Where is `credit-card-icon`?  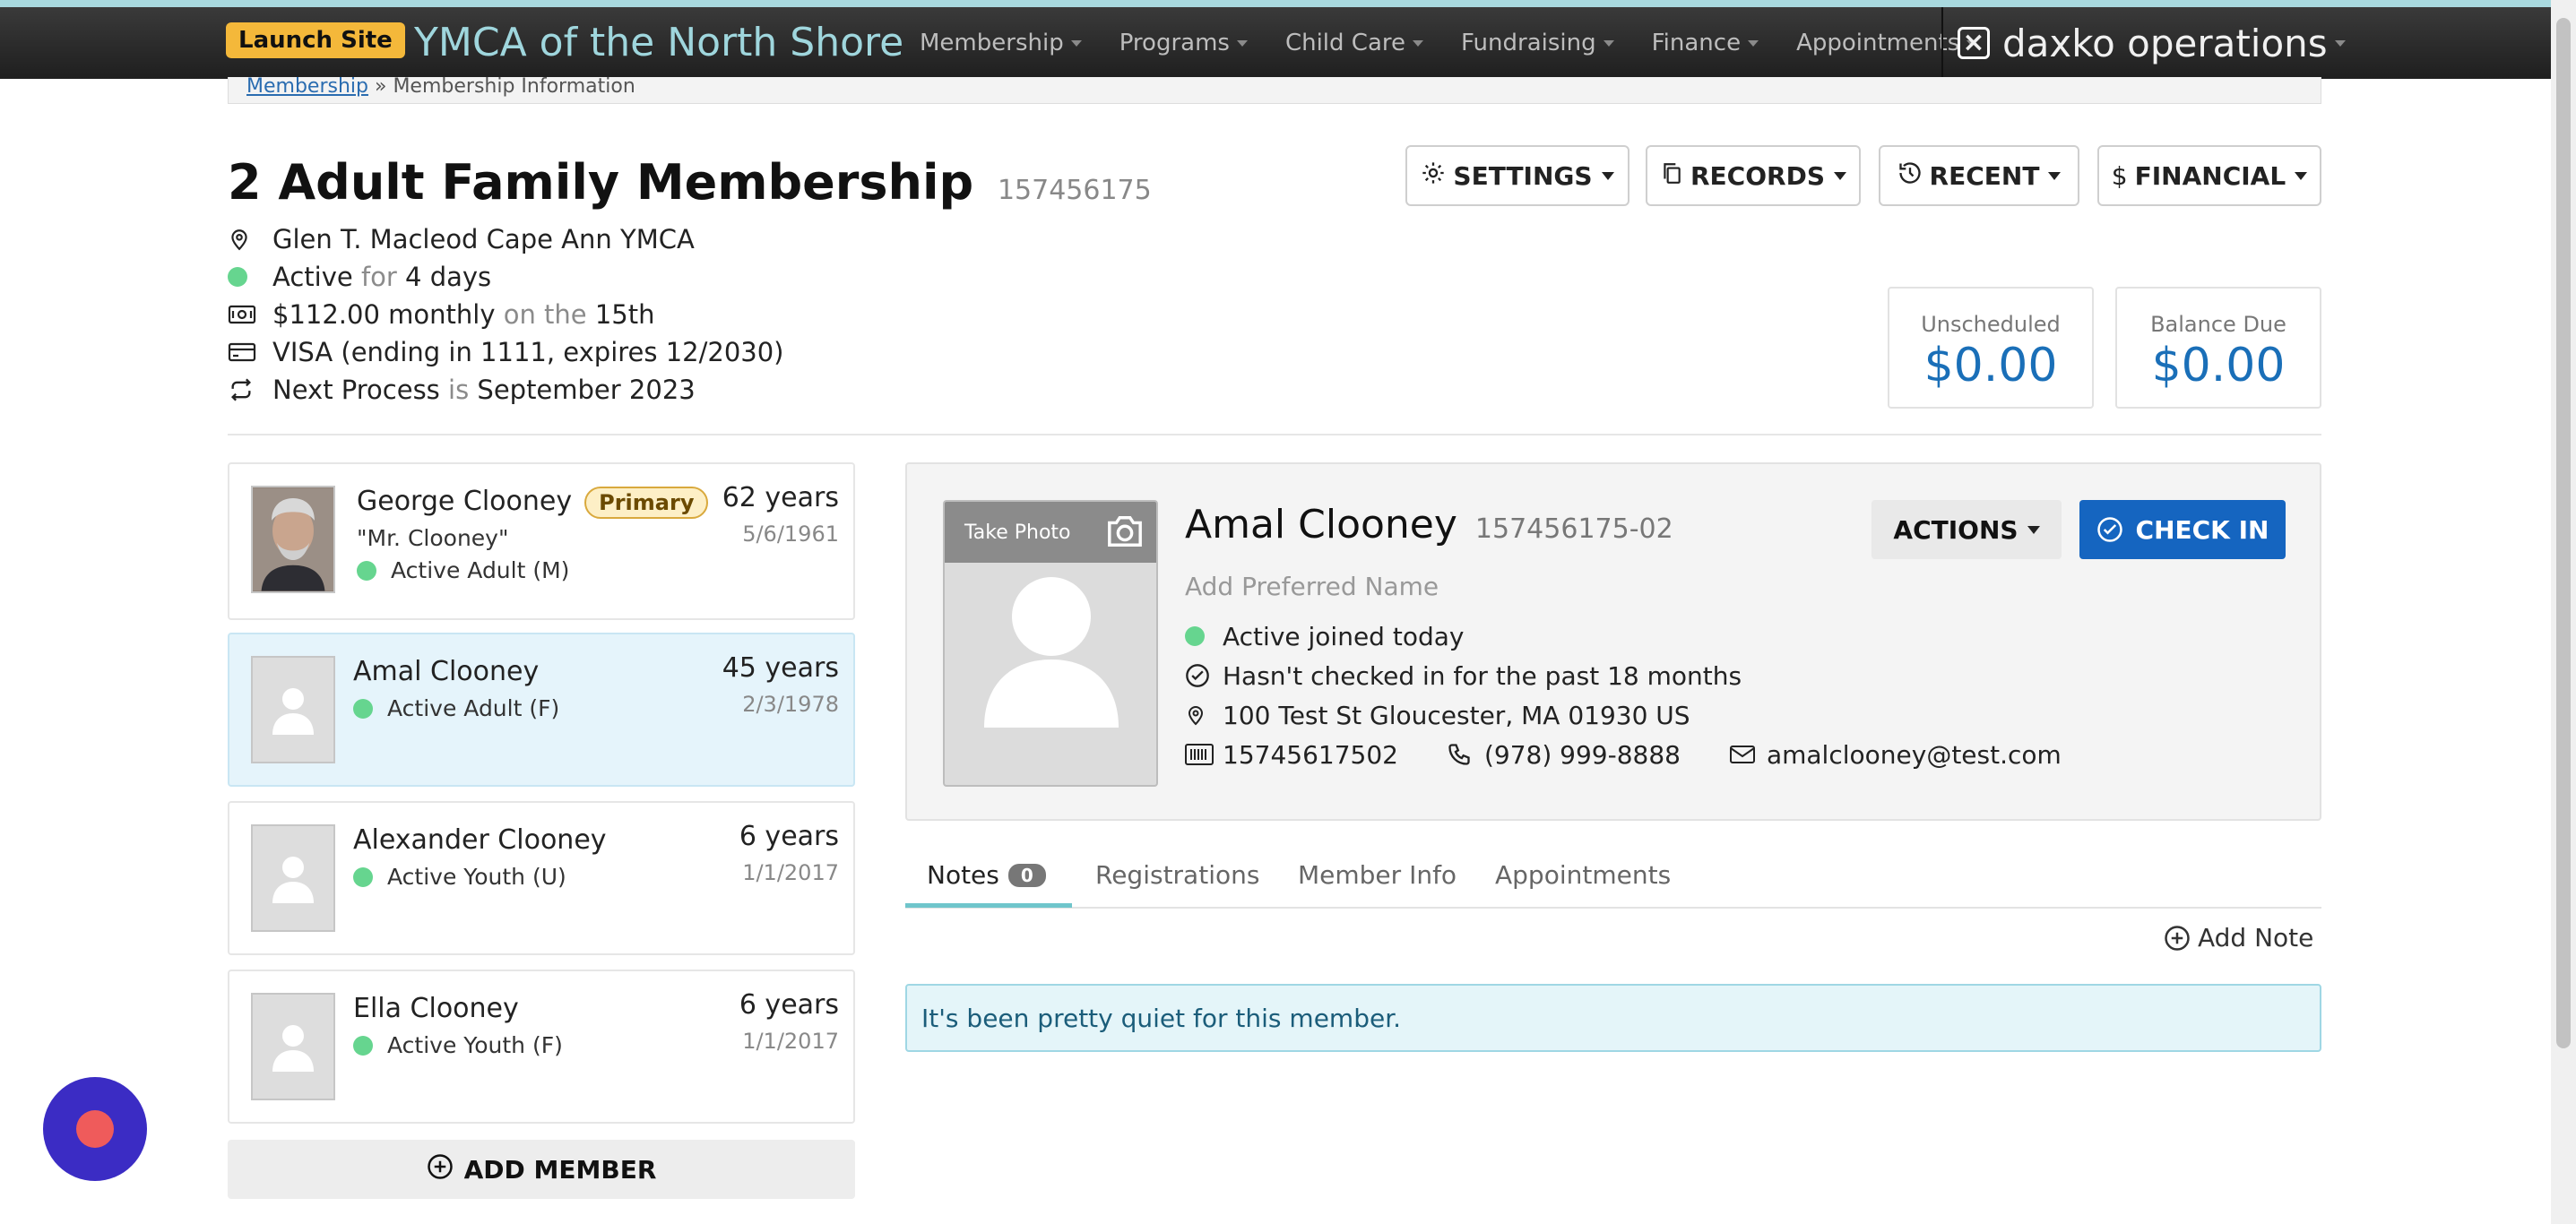
credit-card-icon is located at coordinates (250, 352).